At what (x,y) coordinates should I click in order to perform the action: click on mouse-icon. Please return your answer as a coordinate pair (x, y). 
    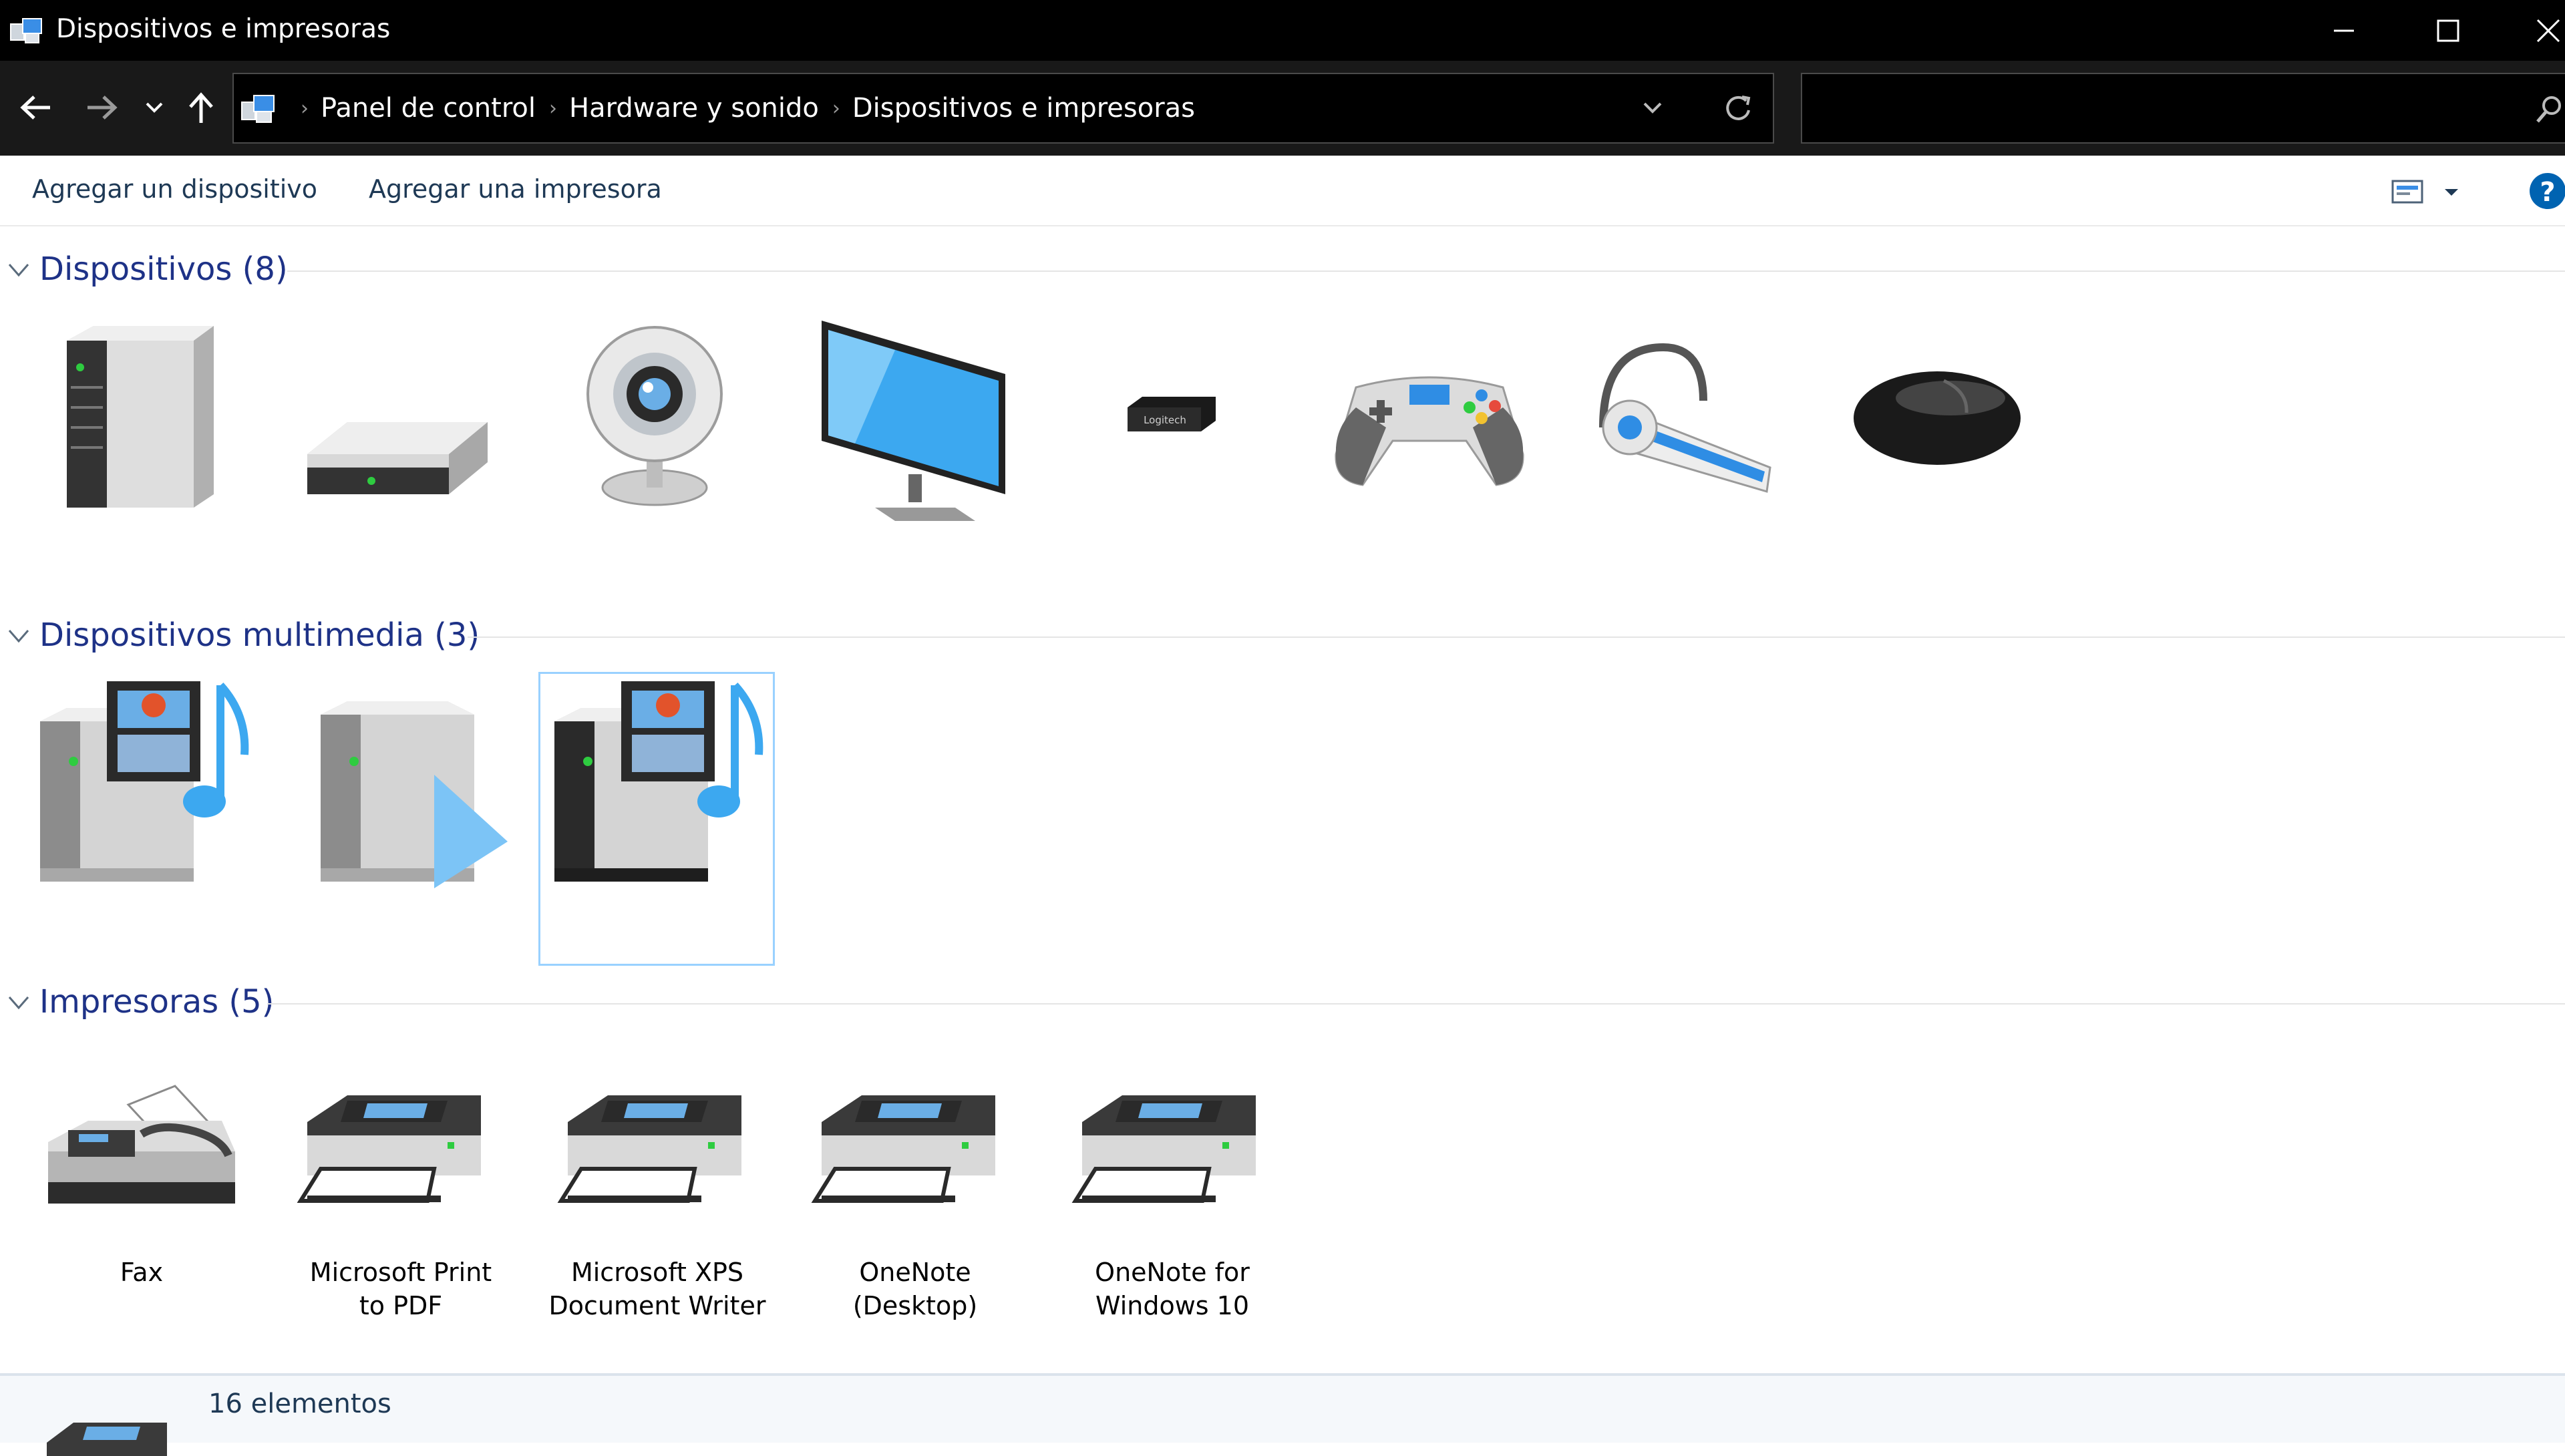
    Looking at the image, I should click on (1937, 418).